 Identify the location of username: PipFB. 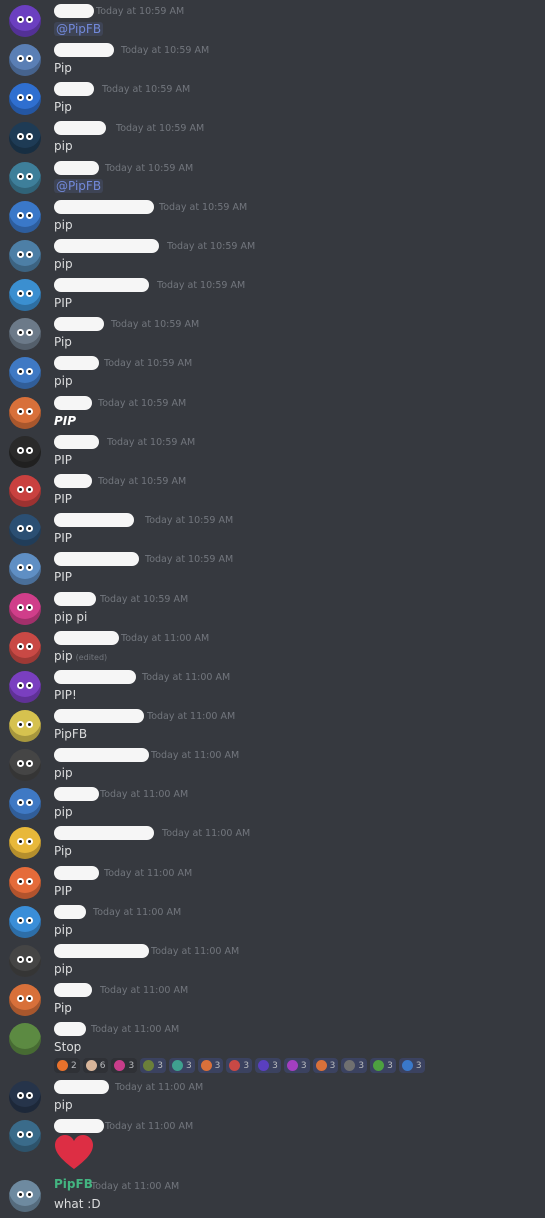
(73, 1184).